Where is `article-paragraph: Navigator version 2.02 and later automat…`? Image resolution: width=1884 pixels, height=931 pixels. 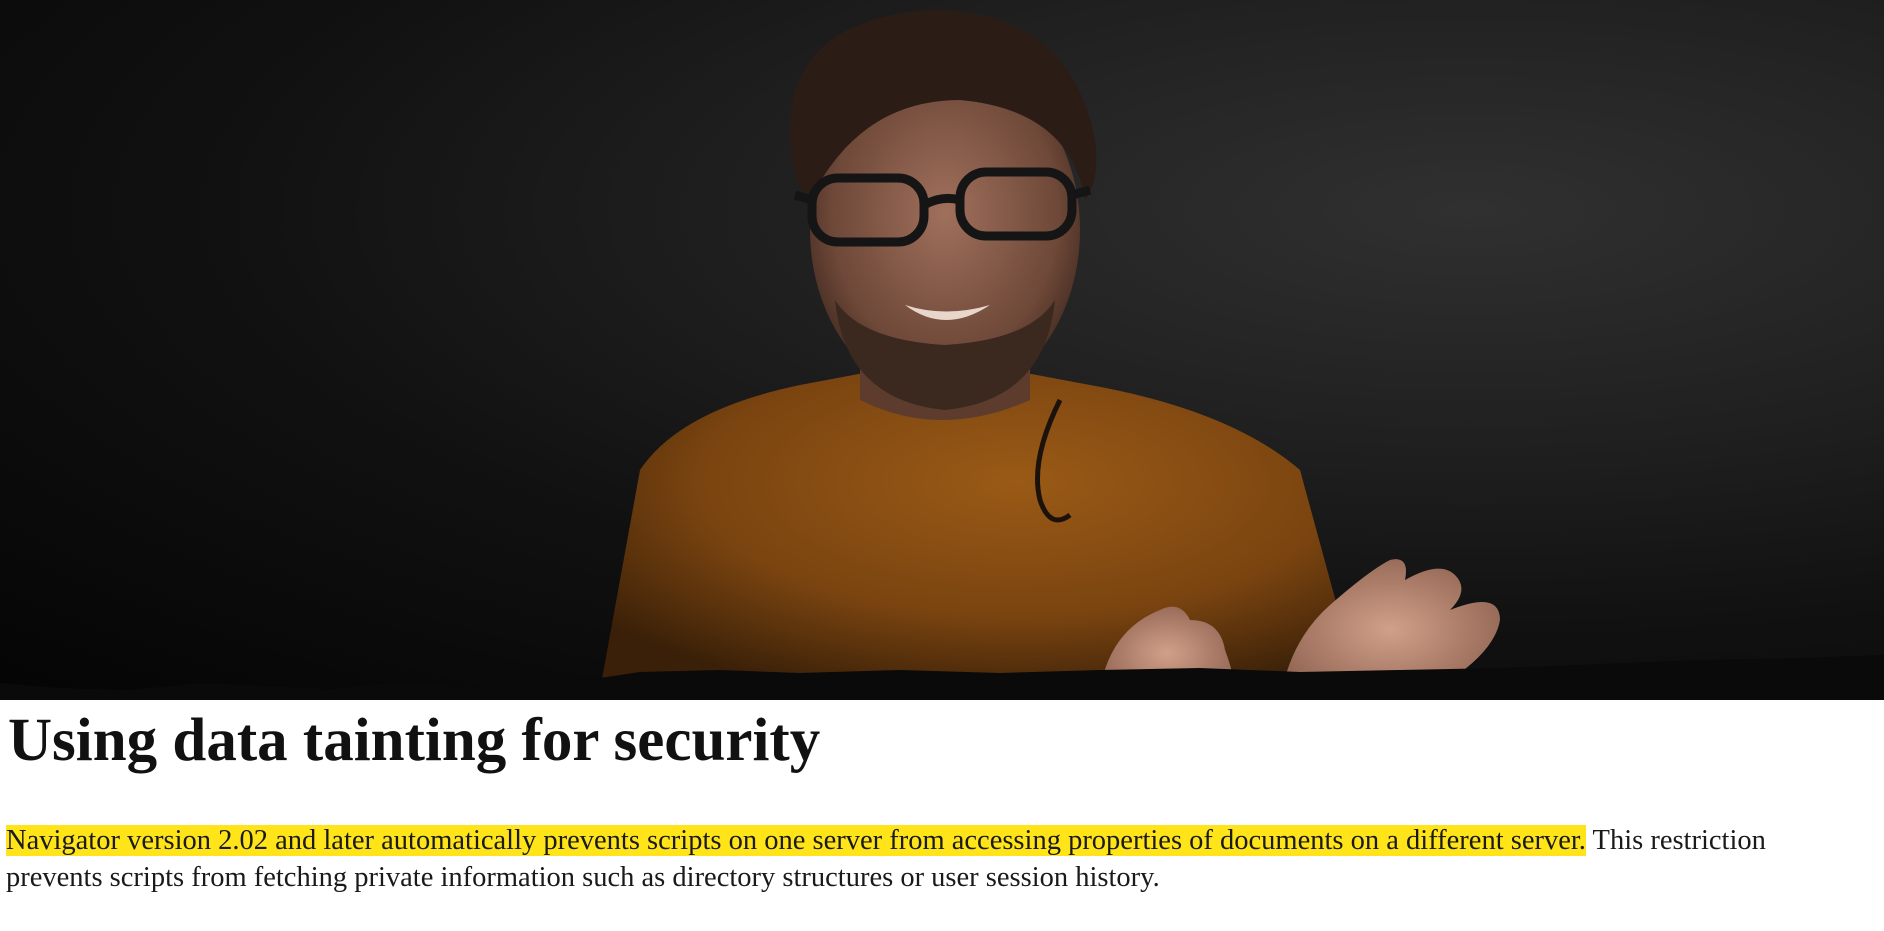 article-paragraph: Navigator version 2.02 and later automat… is located at coordinates (936, 859).